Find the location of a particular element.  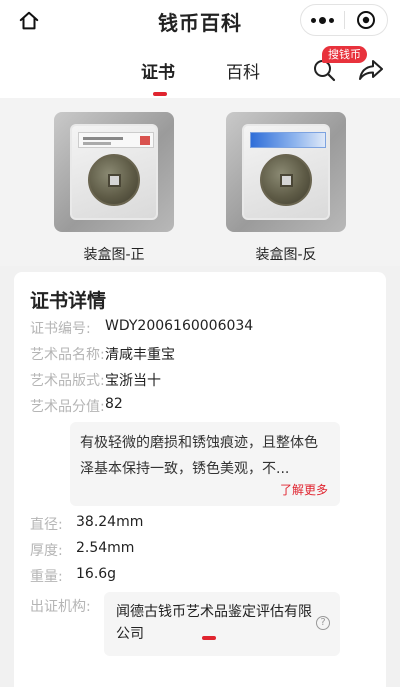

page-title: 钱币百科 is located at coordinates (200, 22).